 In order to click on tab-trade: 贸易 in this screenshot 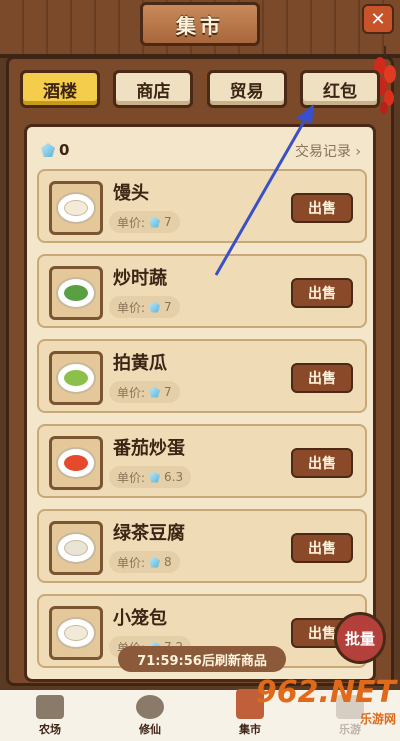, I will do `click(246, 89)`.